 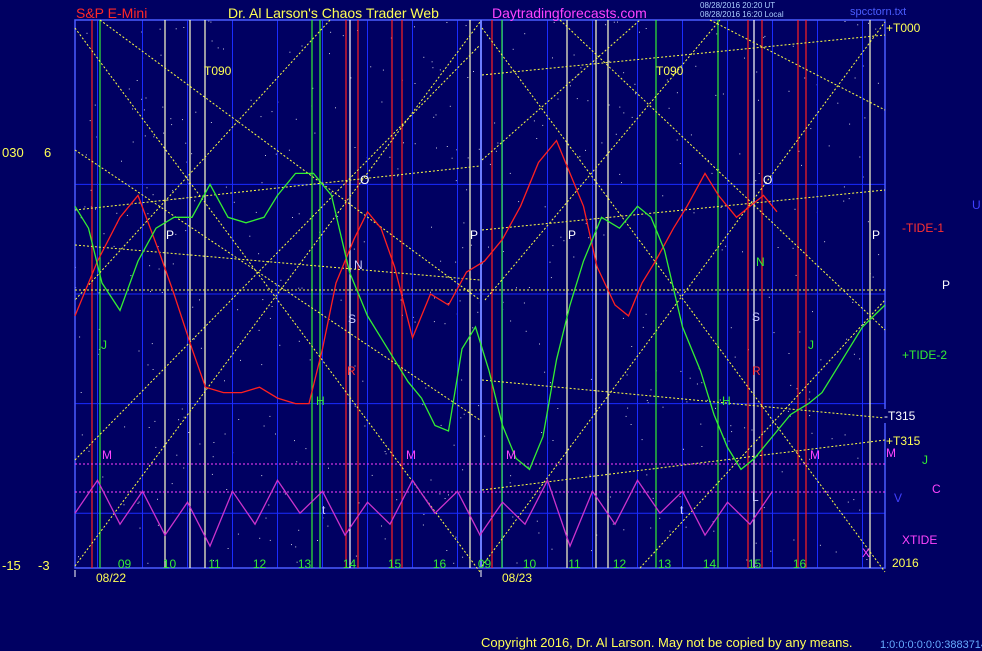 What do you see at coordinates (170, 564) in the screenshot?
I see `hour-tick-label: 10` at bounding box center [170, 564].